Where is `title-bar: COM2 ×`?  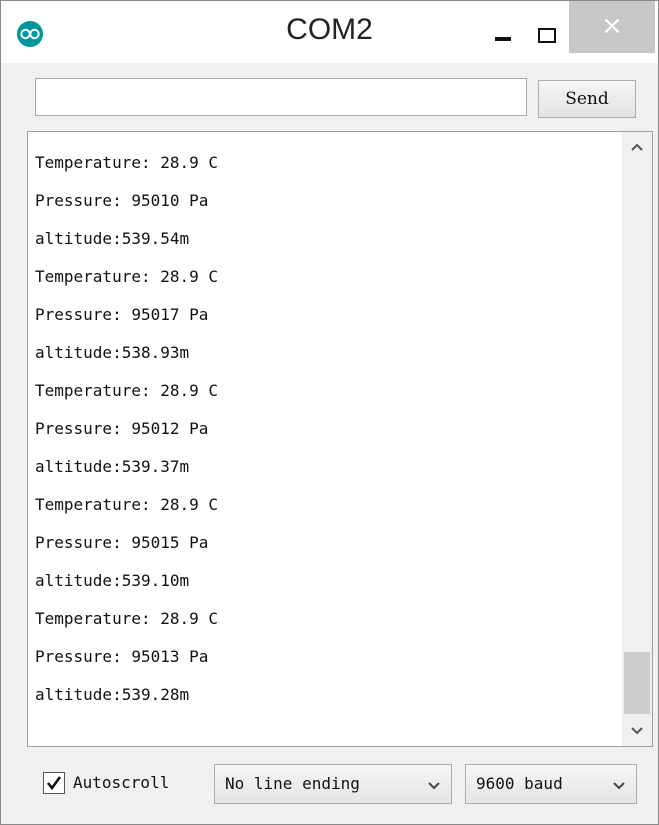
title-bar: COM2 × is located at coordinates (329, 32).